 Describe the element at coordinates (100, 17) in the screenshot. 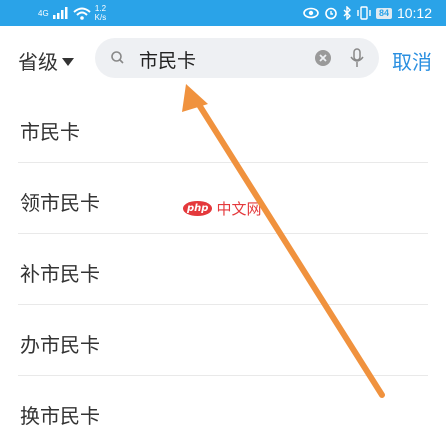

I see `speed-unit: K/s` at that location.